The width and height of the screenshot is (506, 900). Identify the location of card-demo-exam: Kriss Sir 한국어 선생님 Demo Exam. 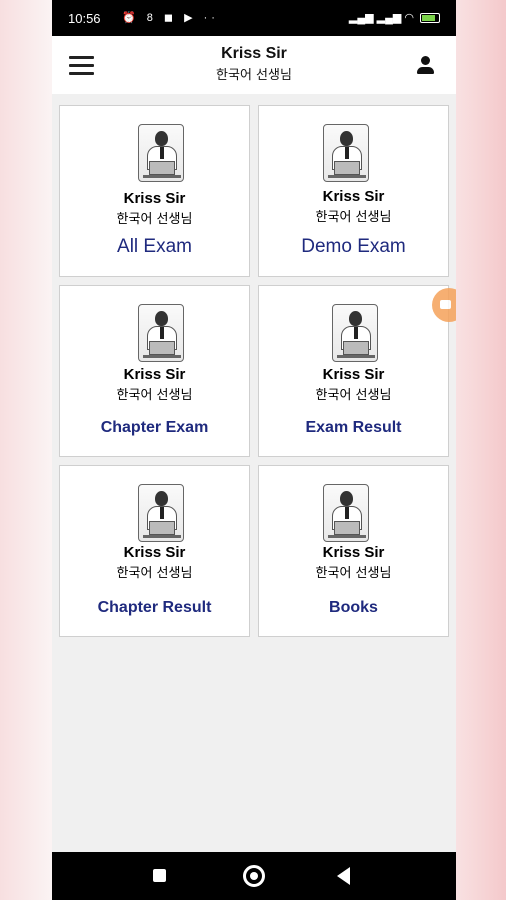
(353, 191).